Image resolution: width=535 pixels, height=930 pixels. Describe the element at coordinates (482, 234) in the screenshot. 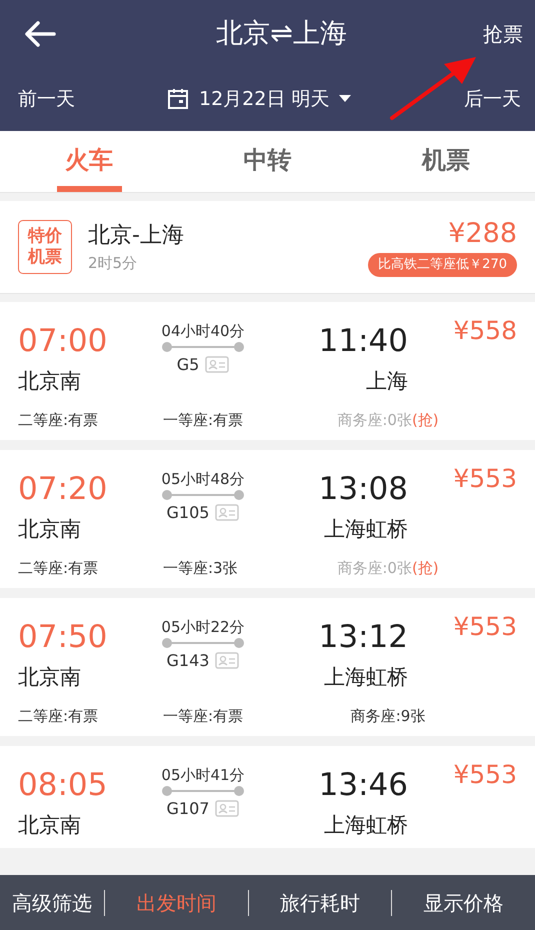

I see `flight-price: ¥288` at that location.